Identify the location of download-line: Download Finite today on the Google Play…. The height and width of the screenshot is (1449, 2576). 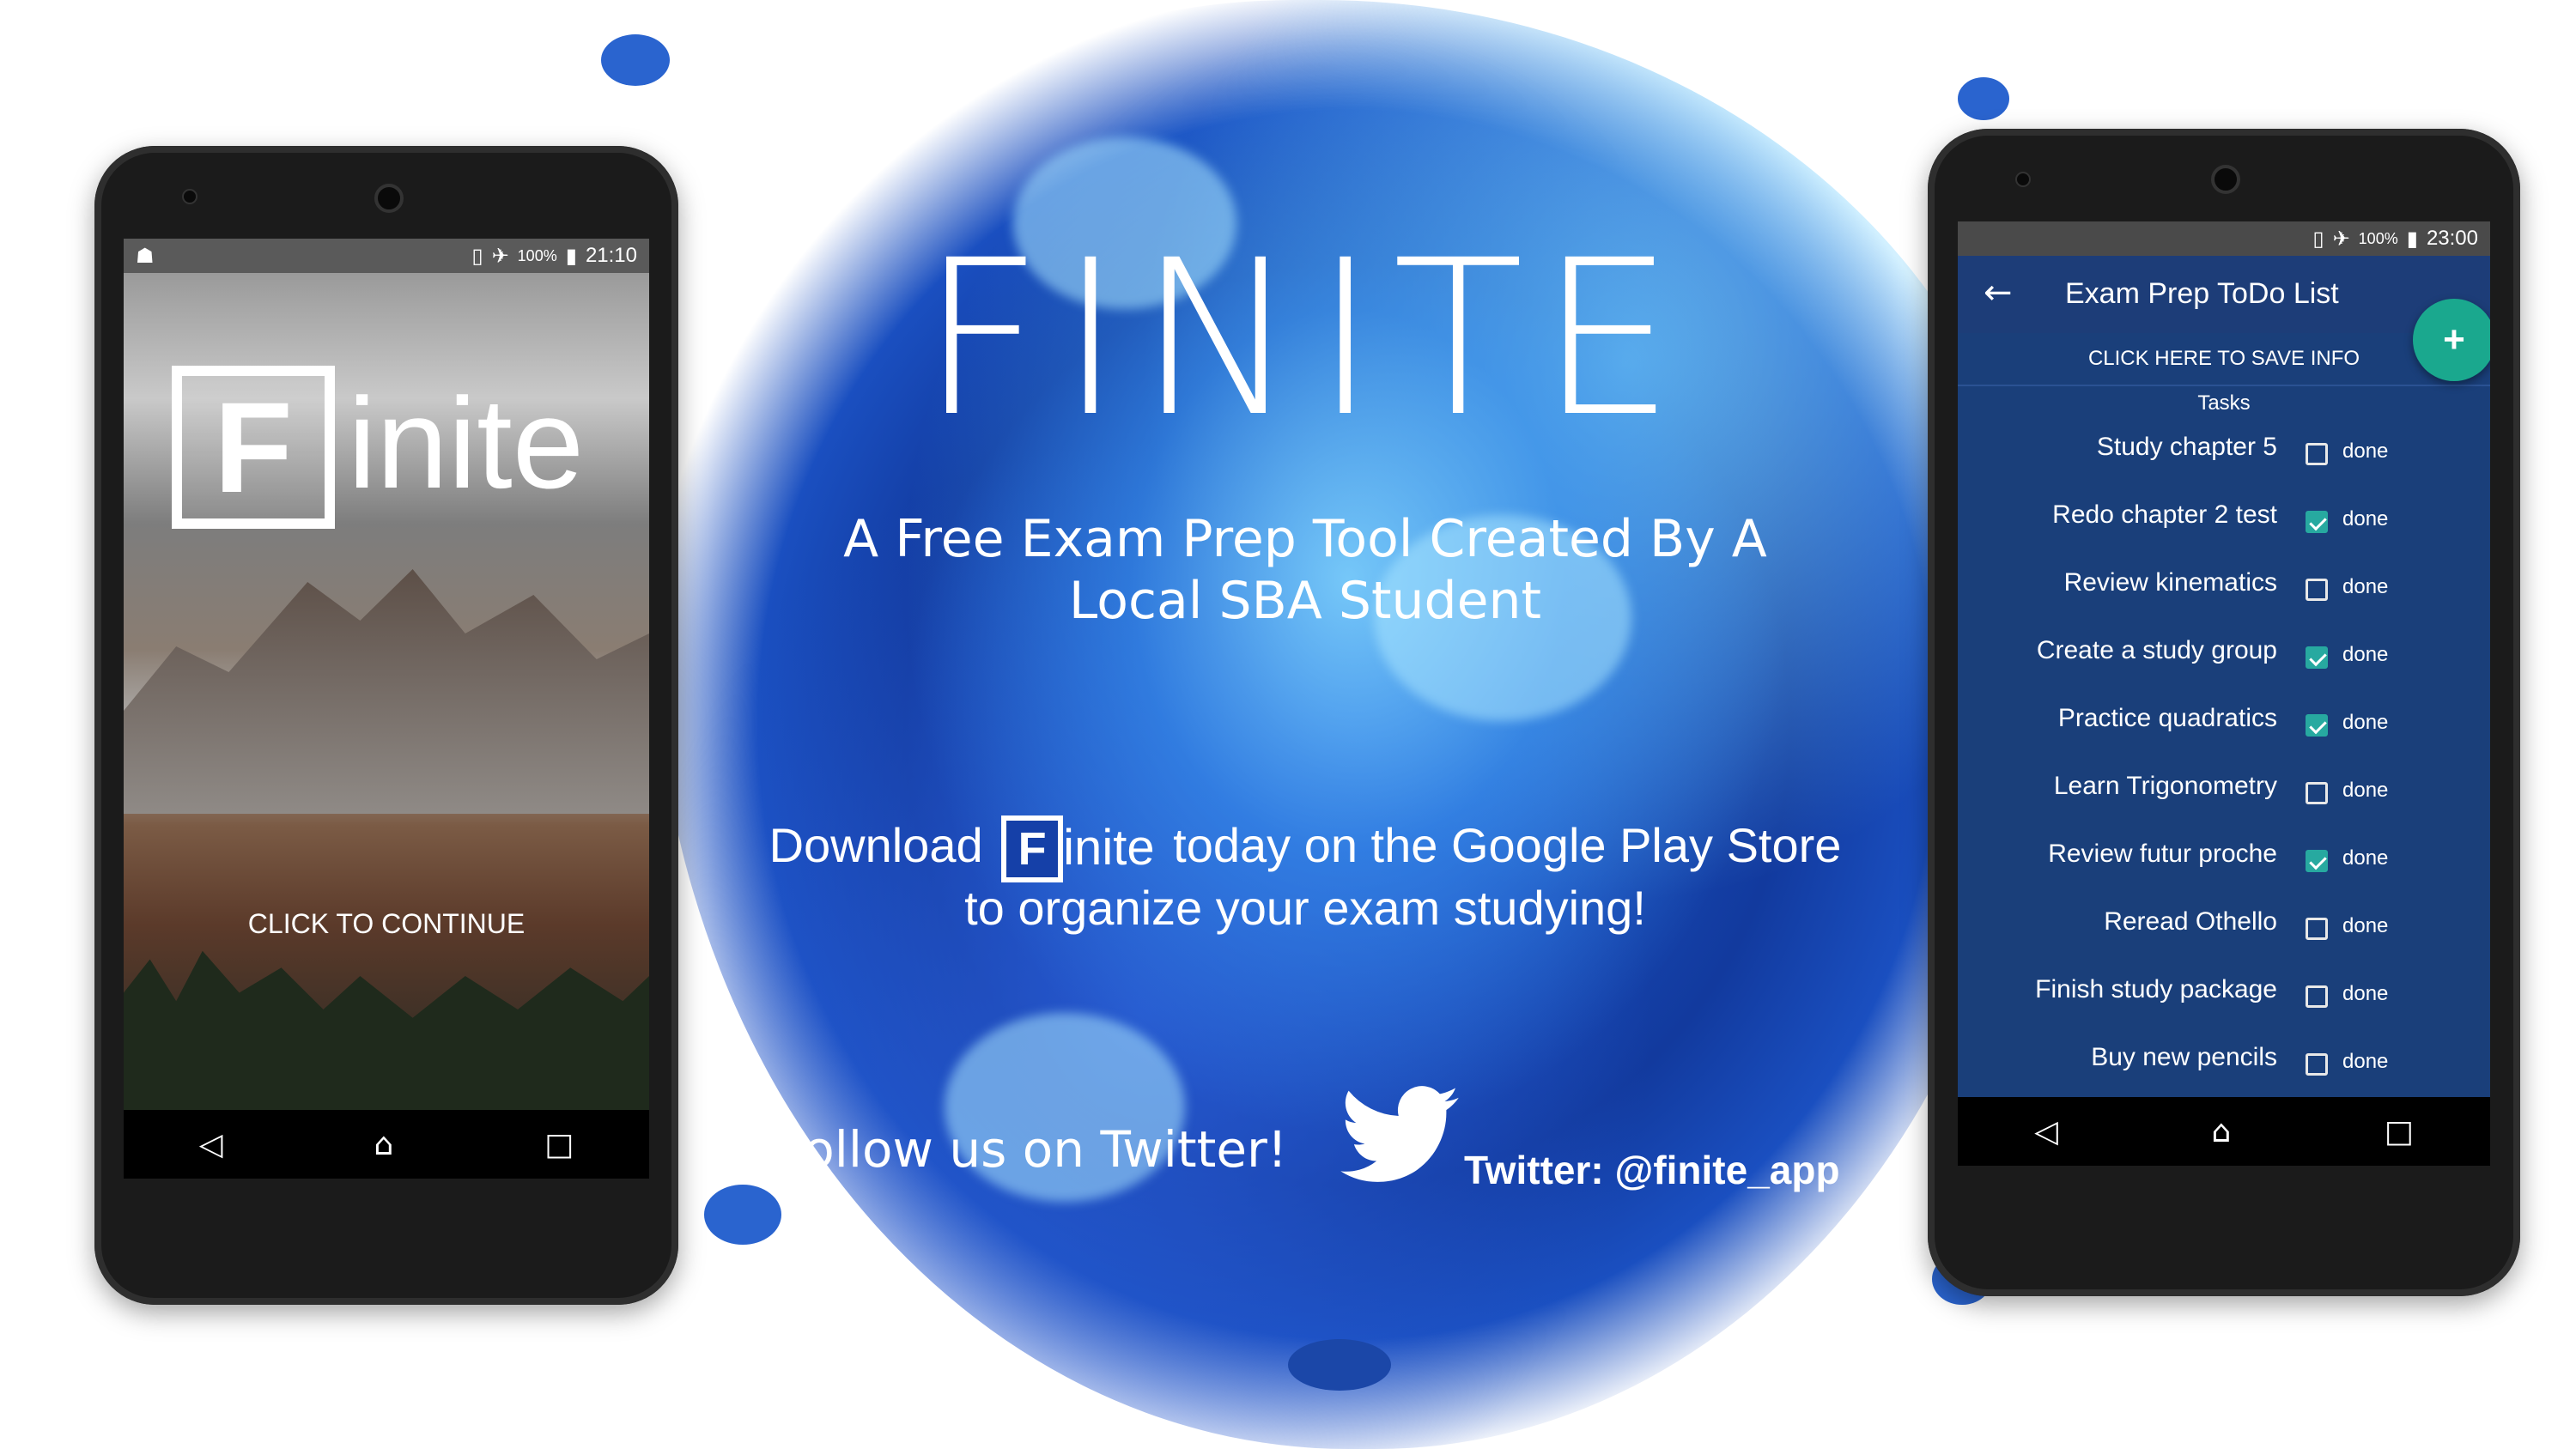
(1305, 848).